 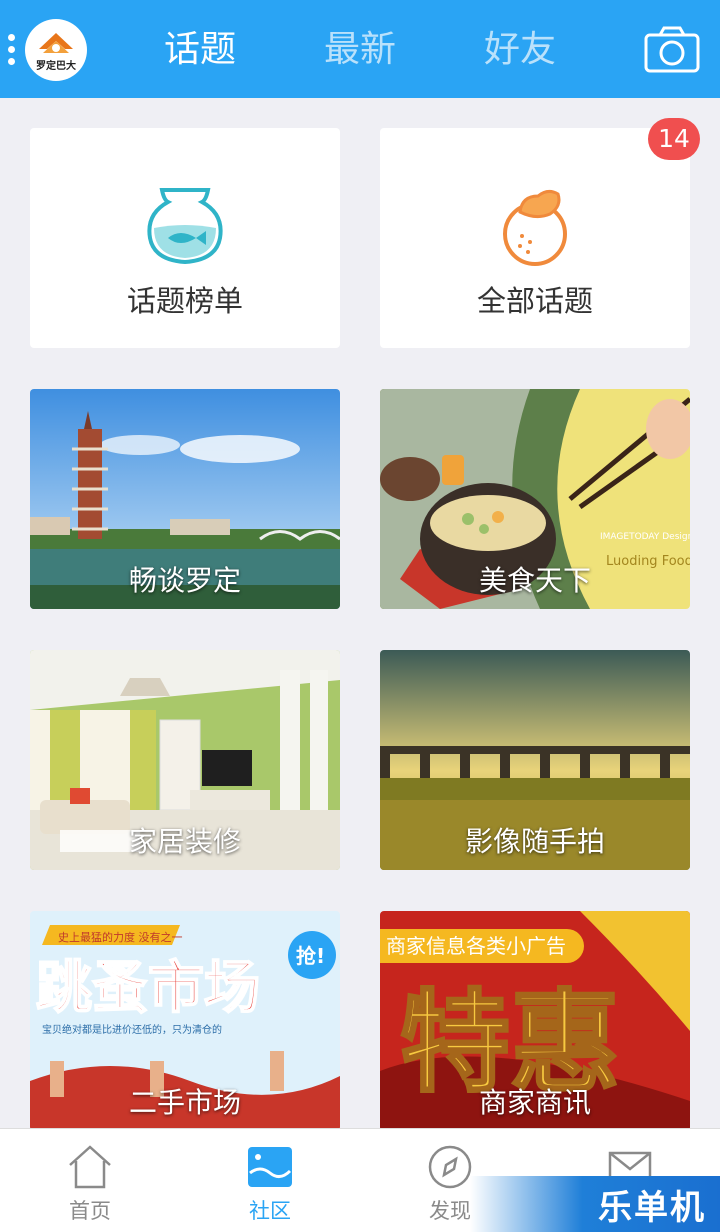 What do you see at coordinates (270, 1167) in the screenshot?
I see `community-icon` at bounding box center [270, 1167].